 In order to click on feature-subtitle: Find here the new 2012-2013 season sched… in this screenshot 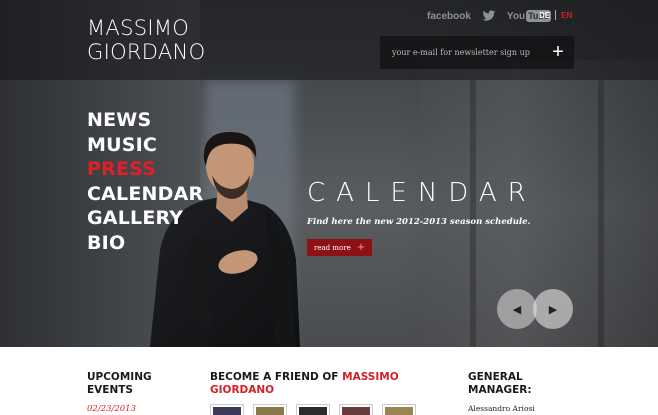, I will do `click(419, 222)`.